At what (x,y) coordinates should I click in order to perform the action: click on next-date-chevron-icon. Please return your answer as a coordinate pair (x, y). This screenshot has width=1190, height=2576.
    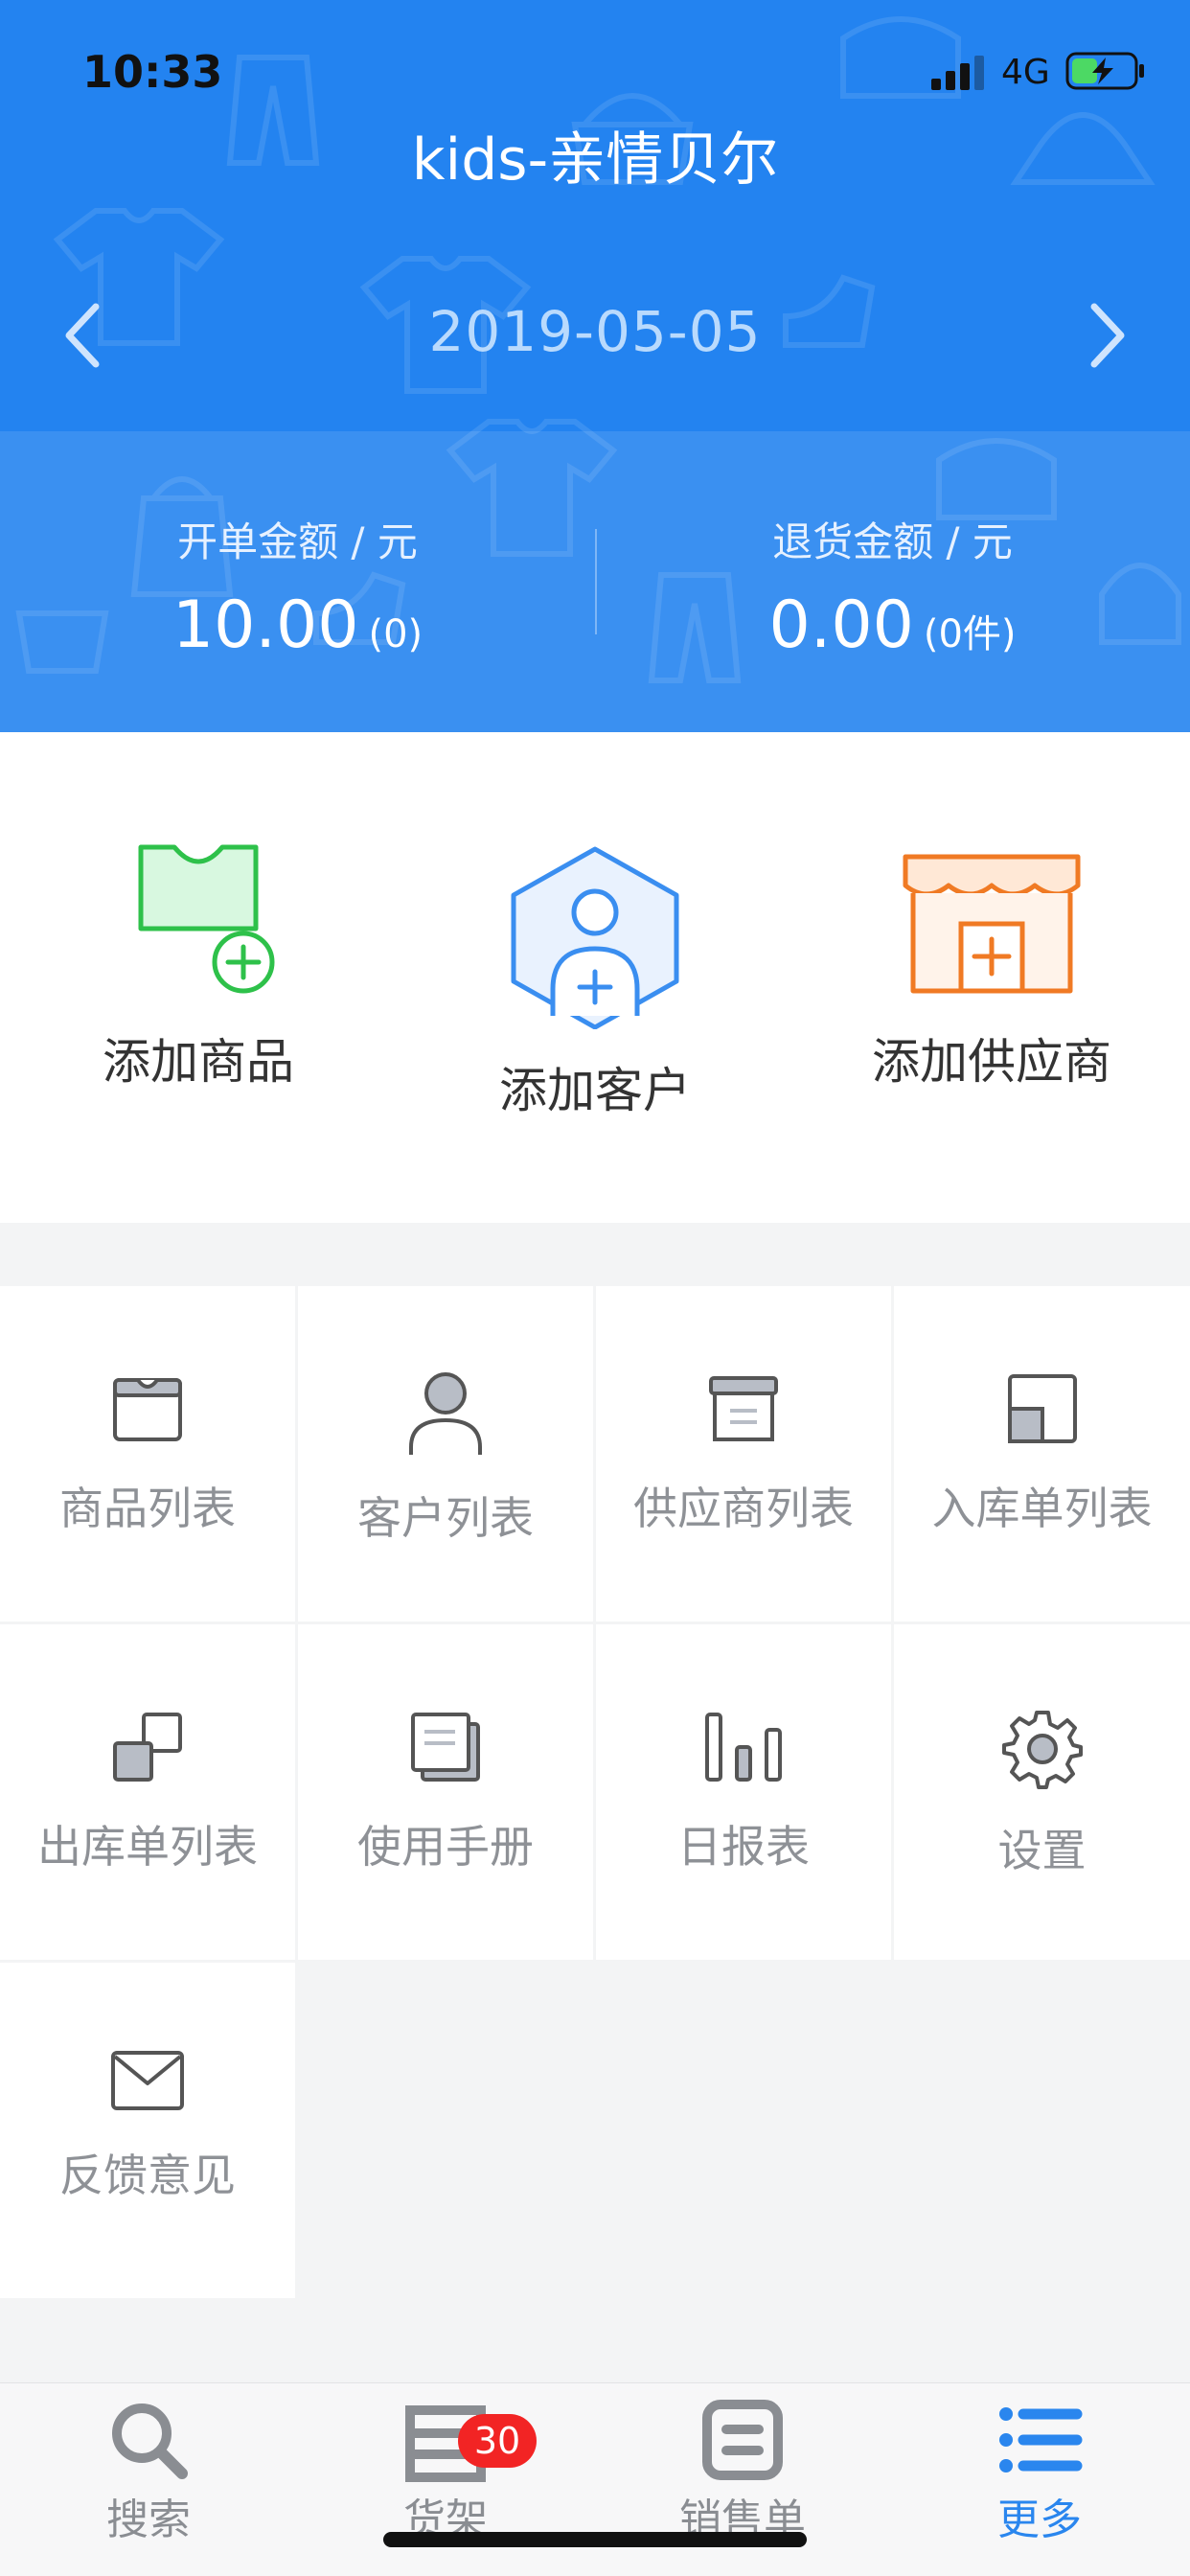
    Looking at the image, I should click on (1107, 335).